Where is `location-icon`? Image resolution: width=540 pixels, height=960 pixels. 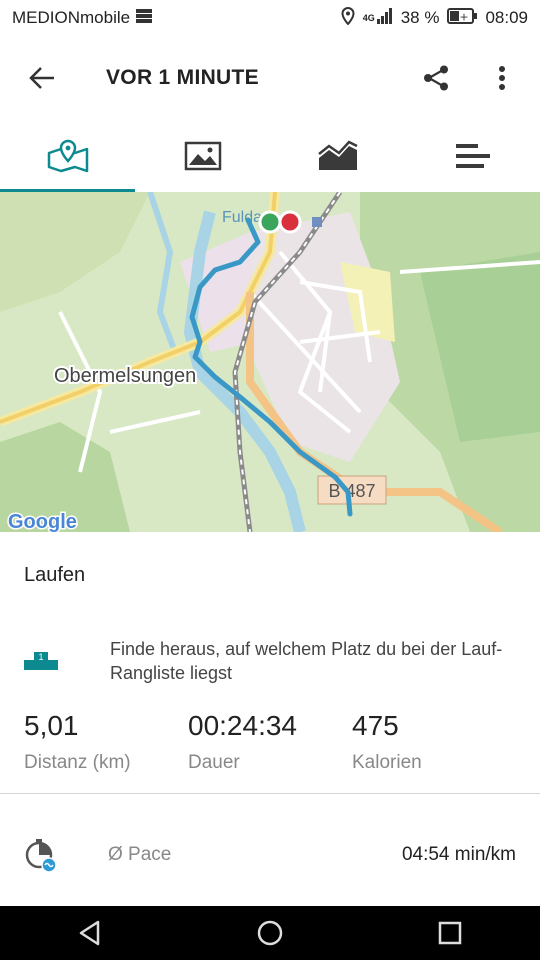 location-icon is located at coordinates (348, 18).